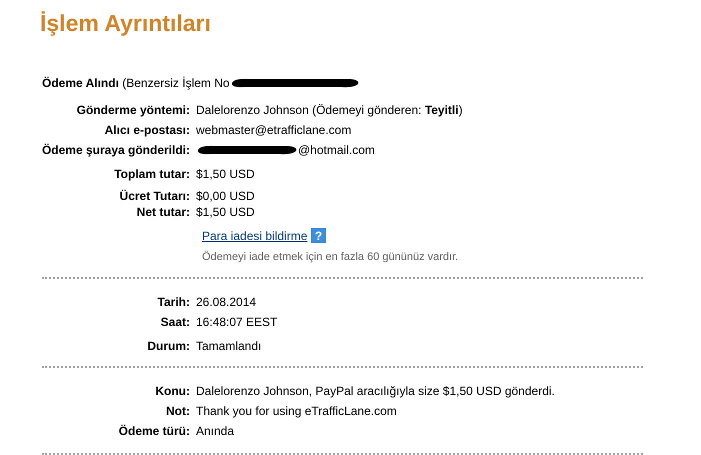  I want to click on field-label: Ödeme türü:, so click(154, 431).